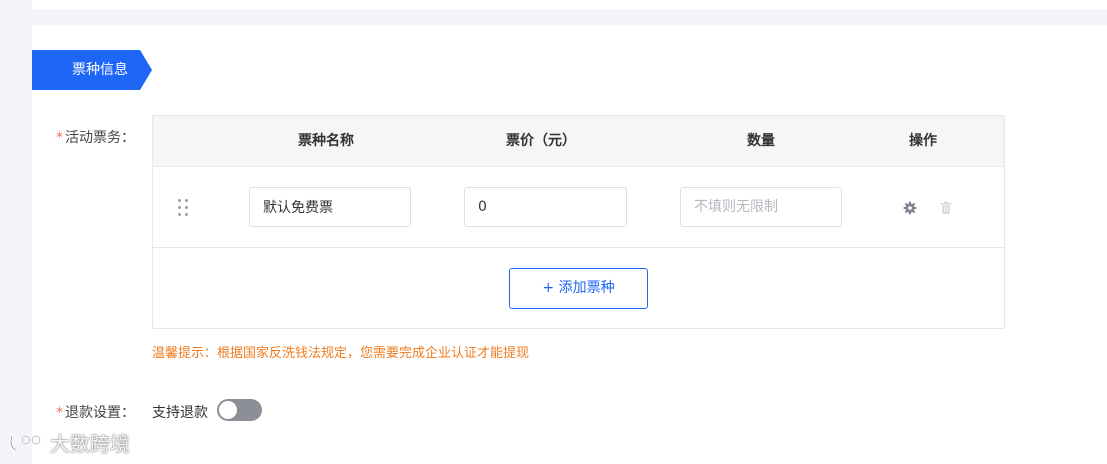 The image size is (1107, 464). Describe the element at coordinates (341, 353) in the screenshot. I see `anti-money-laundering-tip: 温馨提示：根据国家反洗钱法规定，您需要完成企业认证才能提现` at that location.